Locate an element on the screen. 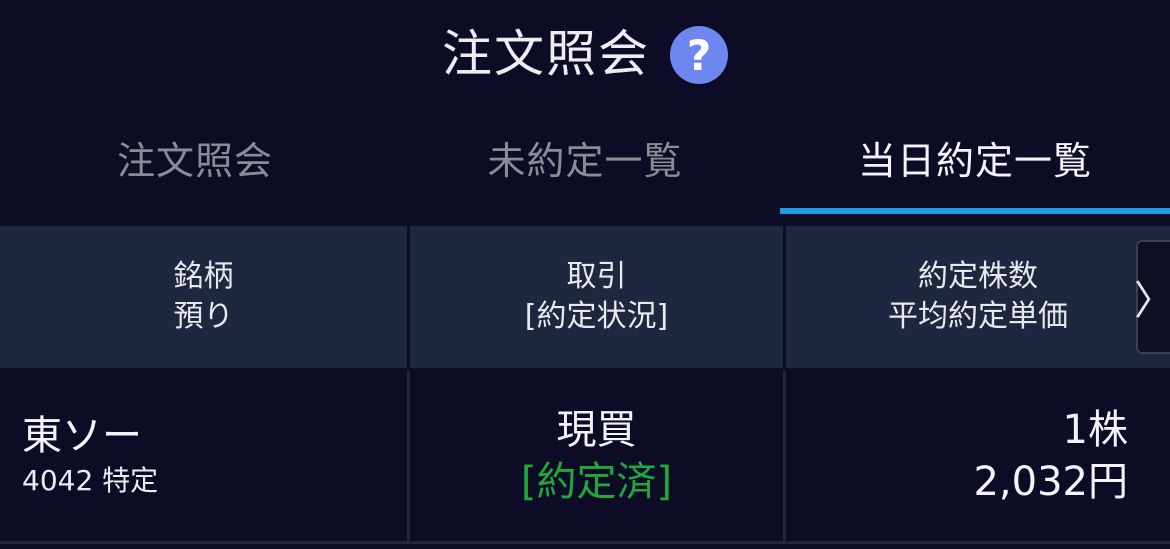  cell-stock: 東ソー 4042 特定 is located at coordinates (205, 456).